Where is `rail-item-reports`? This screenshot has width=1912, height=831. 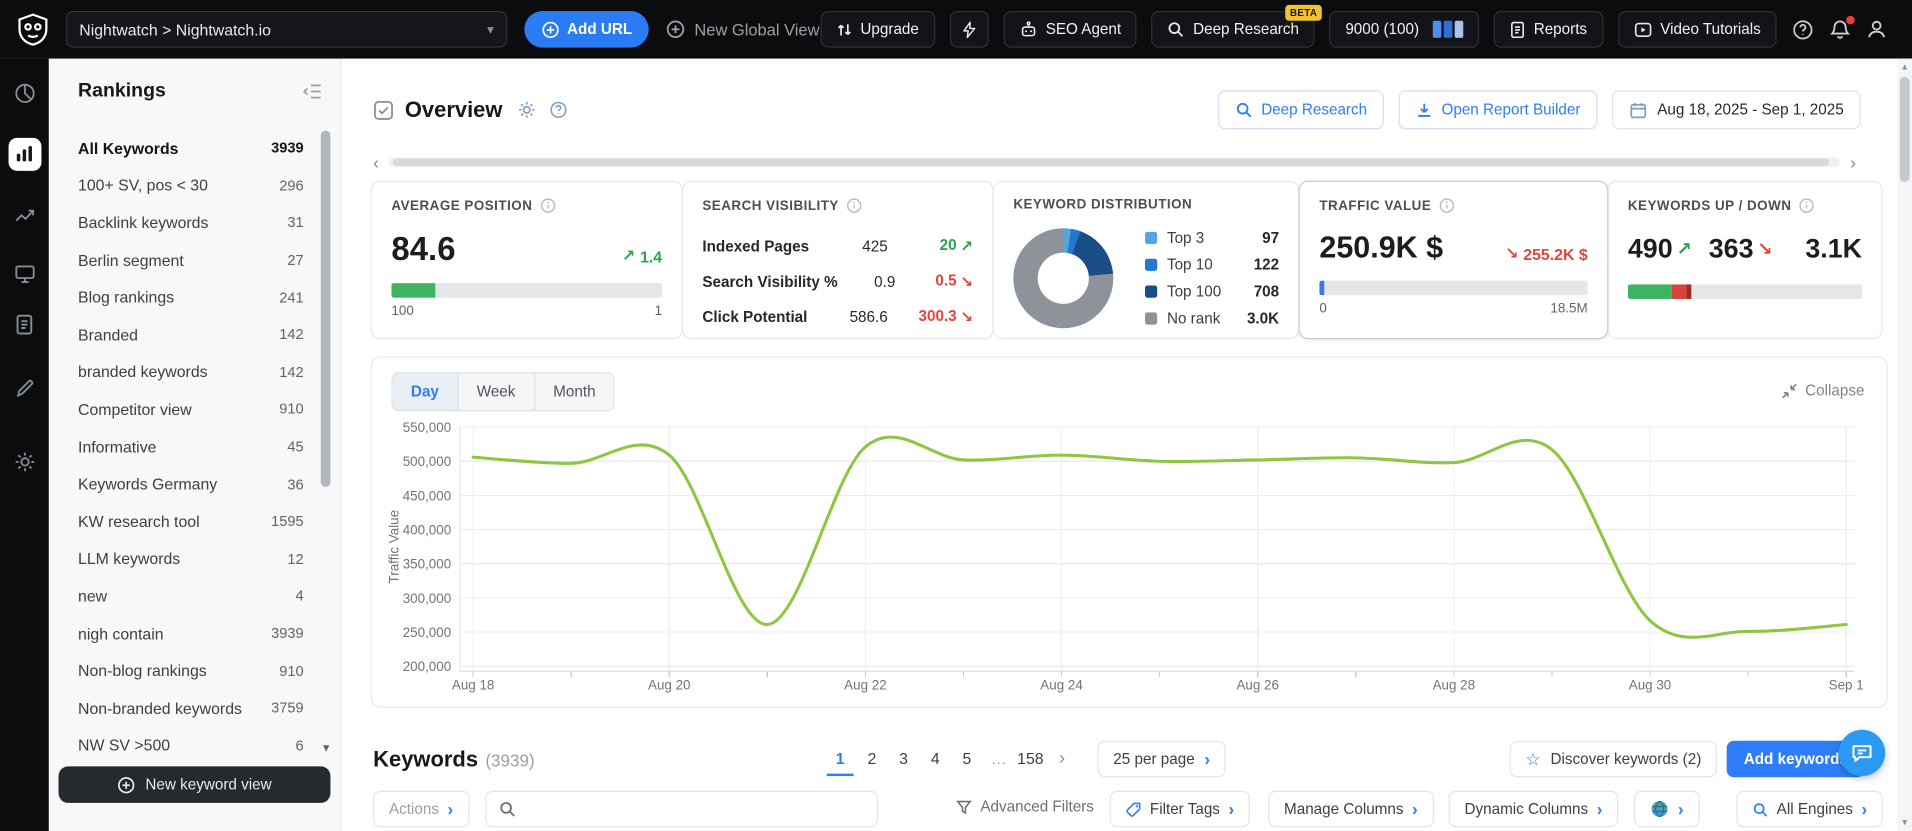
rail-item-reports is located at coordinates (24, 325).